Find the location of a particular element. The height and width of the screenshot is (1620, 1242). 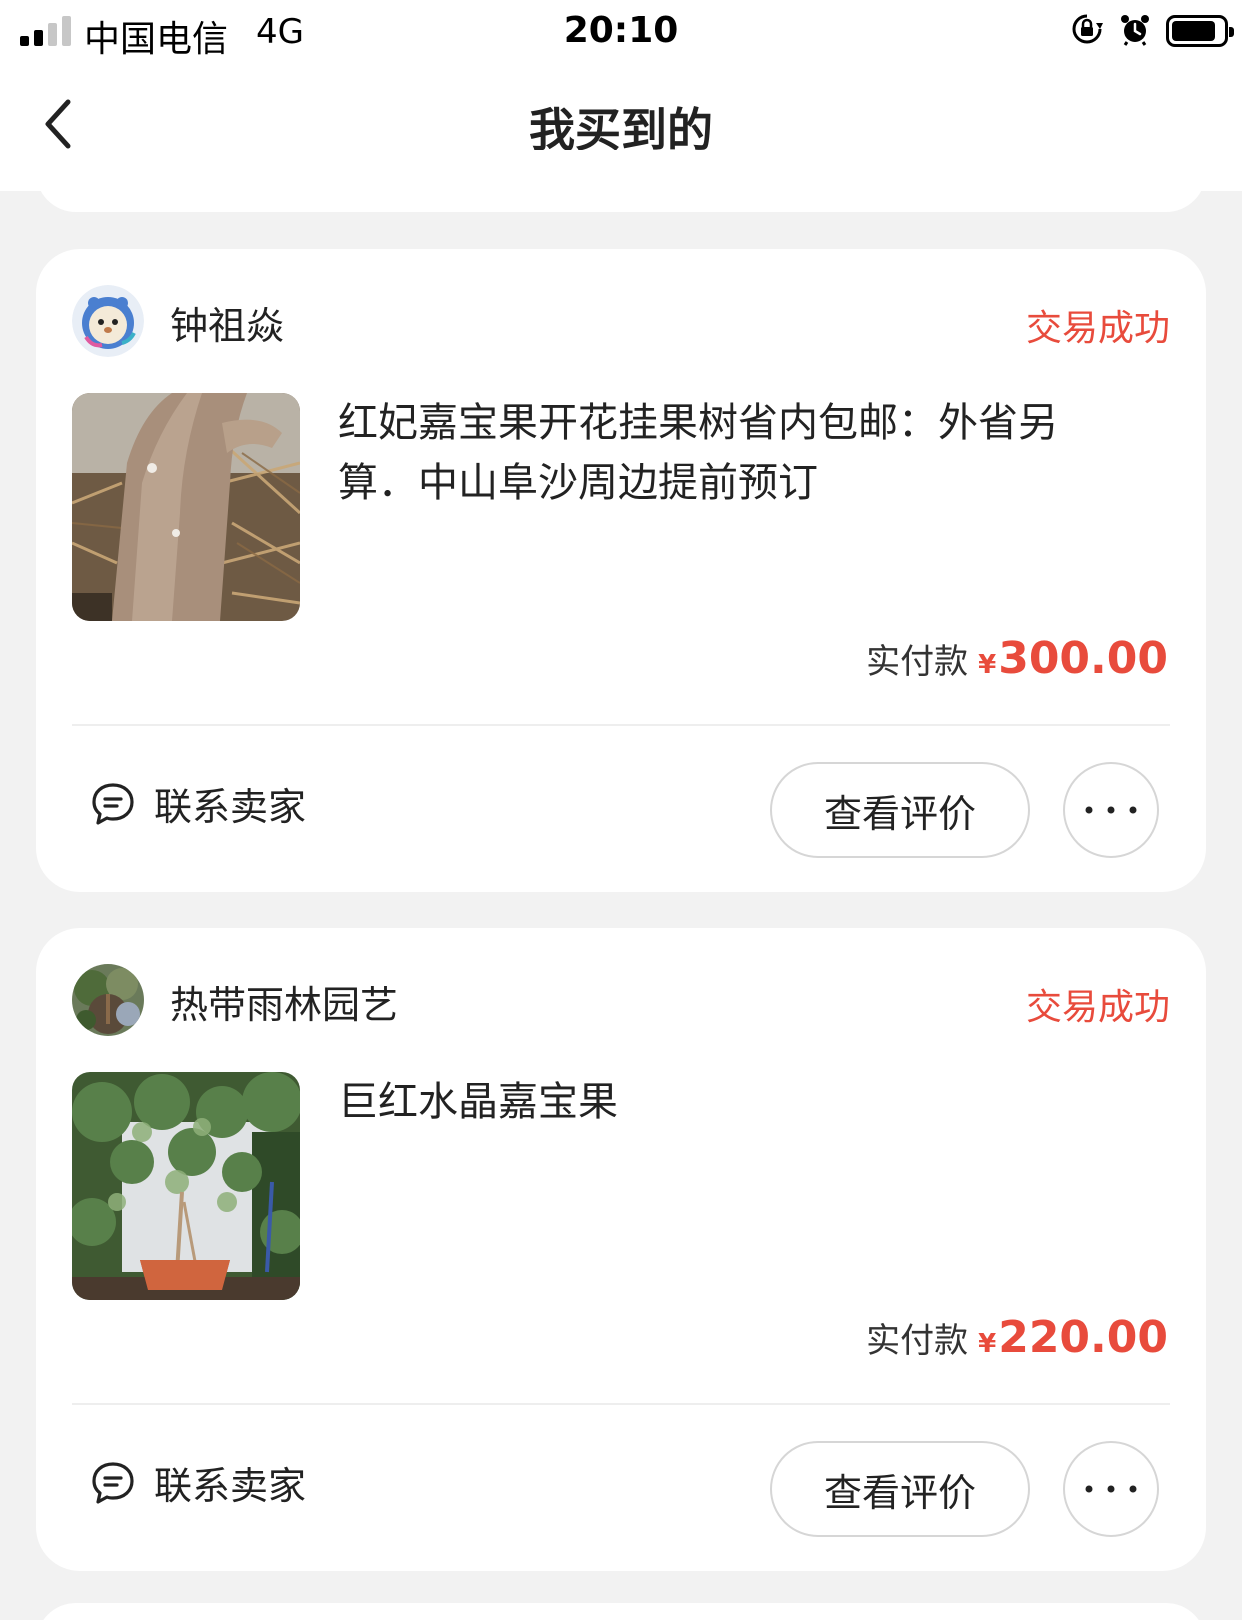

price-row: 实付款 ¥ 220.00 is located at coordinates (1017, 1337).